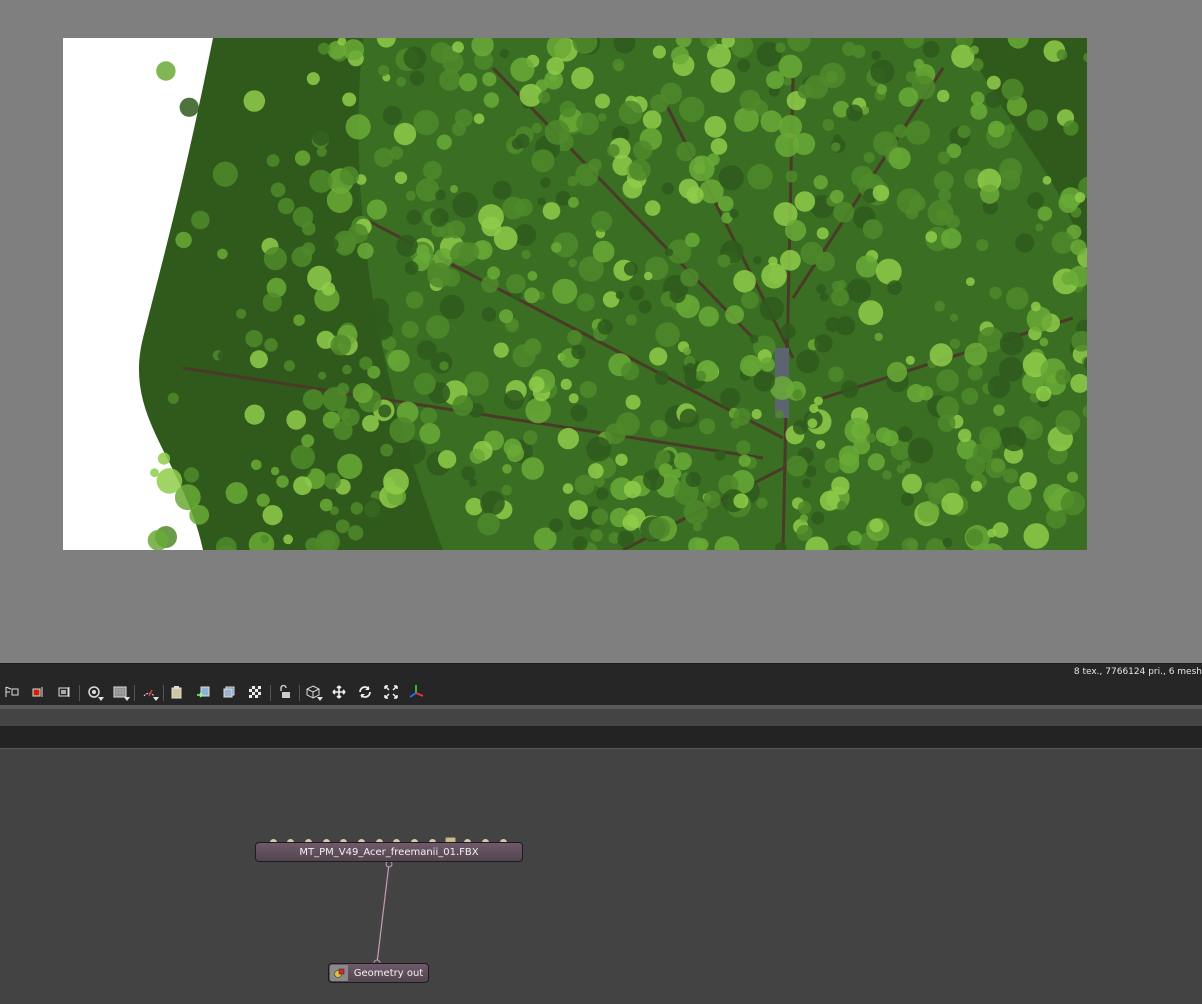 The width and height of the screenshot is (1202, 1004). Describe the element at coordinates (378, 973) in the screenshot. I see `geometry-out-node: Geometry out` at that location.